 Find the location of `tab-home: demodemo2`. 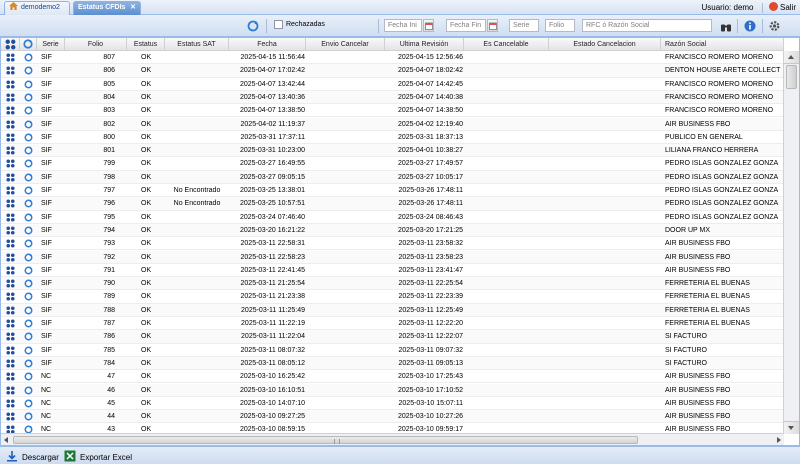

tab-home: demodemo2 is located at coordinates (37, 8).